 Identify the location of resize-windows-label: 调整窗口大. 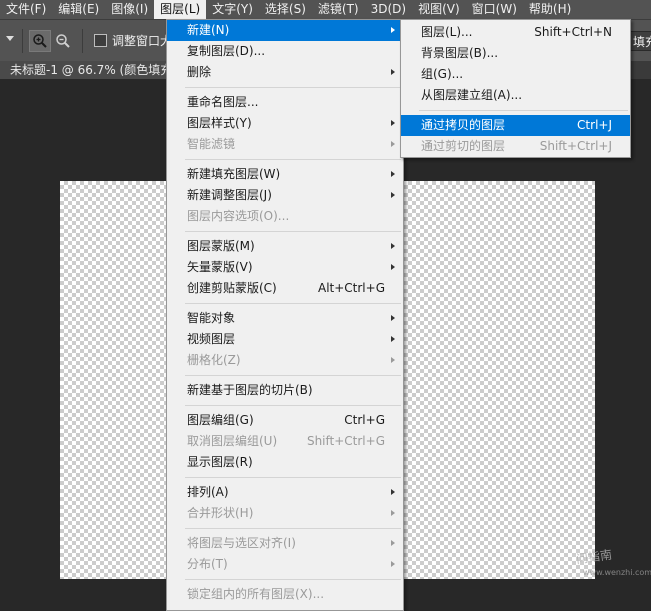
(142, 41).